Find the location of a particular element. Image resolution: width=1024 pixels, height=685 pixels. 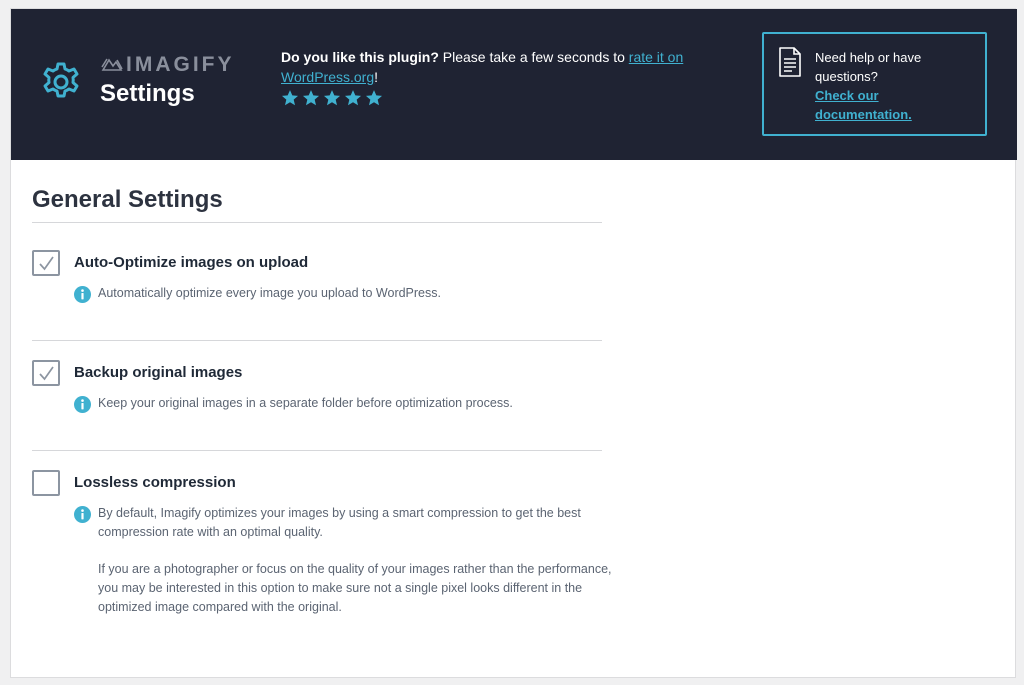

backup-checkbox is located at coordinates (46, 373).